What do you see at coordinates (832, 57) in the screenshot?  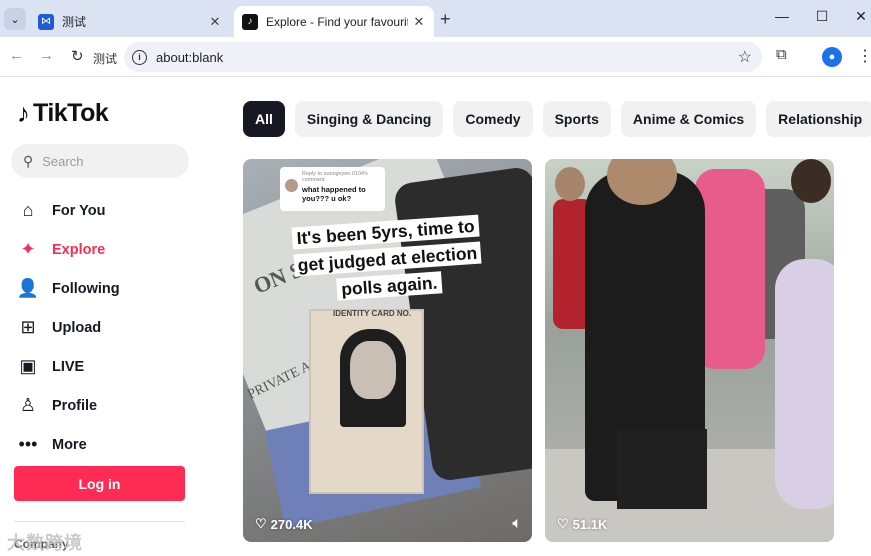 I see `profile-avatar-icon: ●` at bounding box center [832, 57].